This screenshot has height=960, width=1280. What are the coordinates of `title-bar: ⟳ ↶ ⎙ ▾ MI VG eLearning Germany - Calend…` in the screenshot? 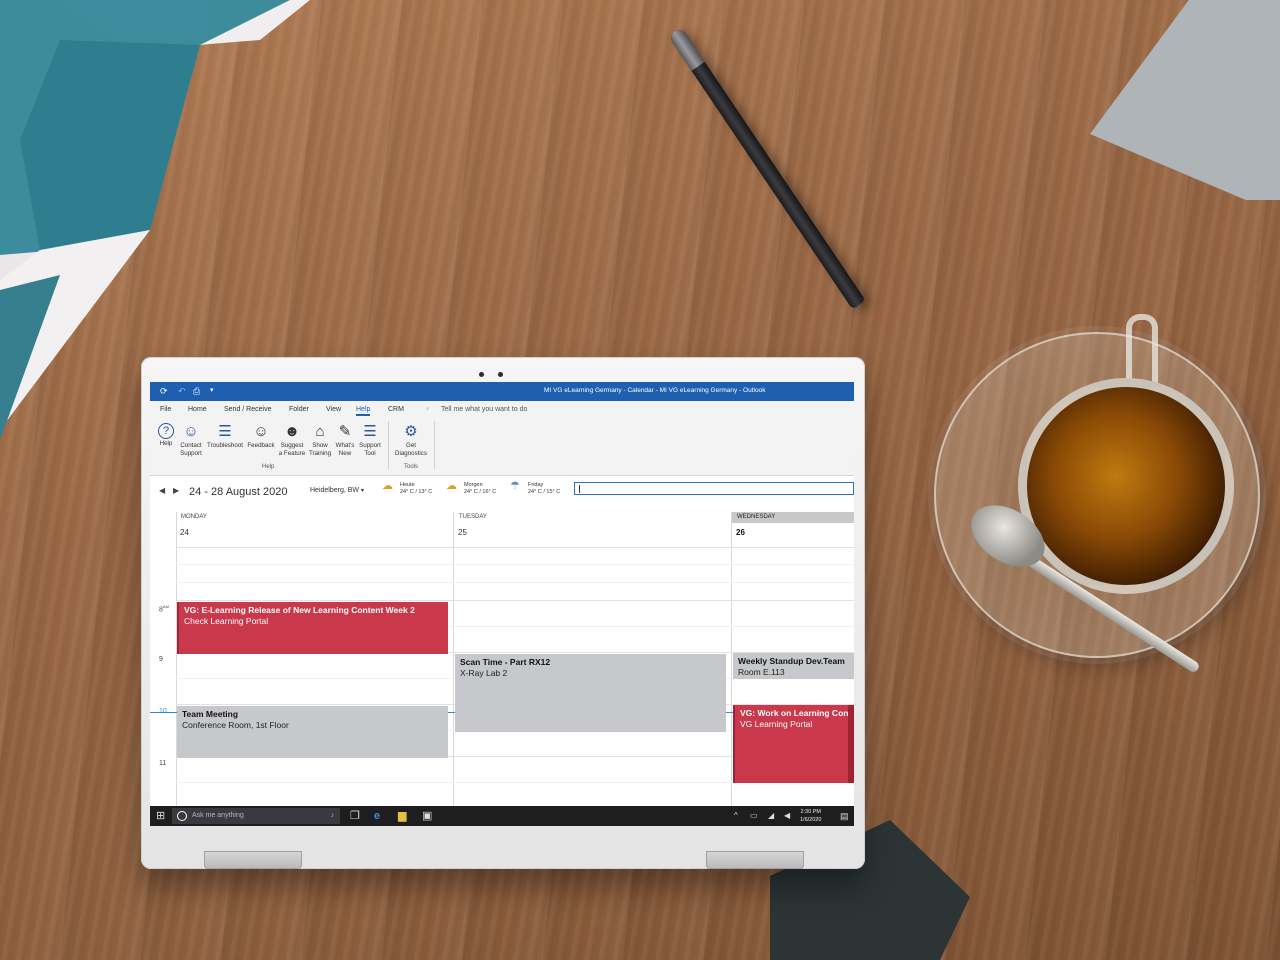 It's located at (502, 391).